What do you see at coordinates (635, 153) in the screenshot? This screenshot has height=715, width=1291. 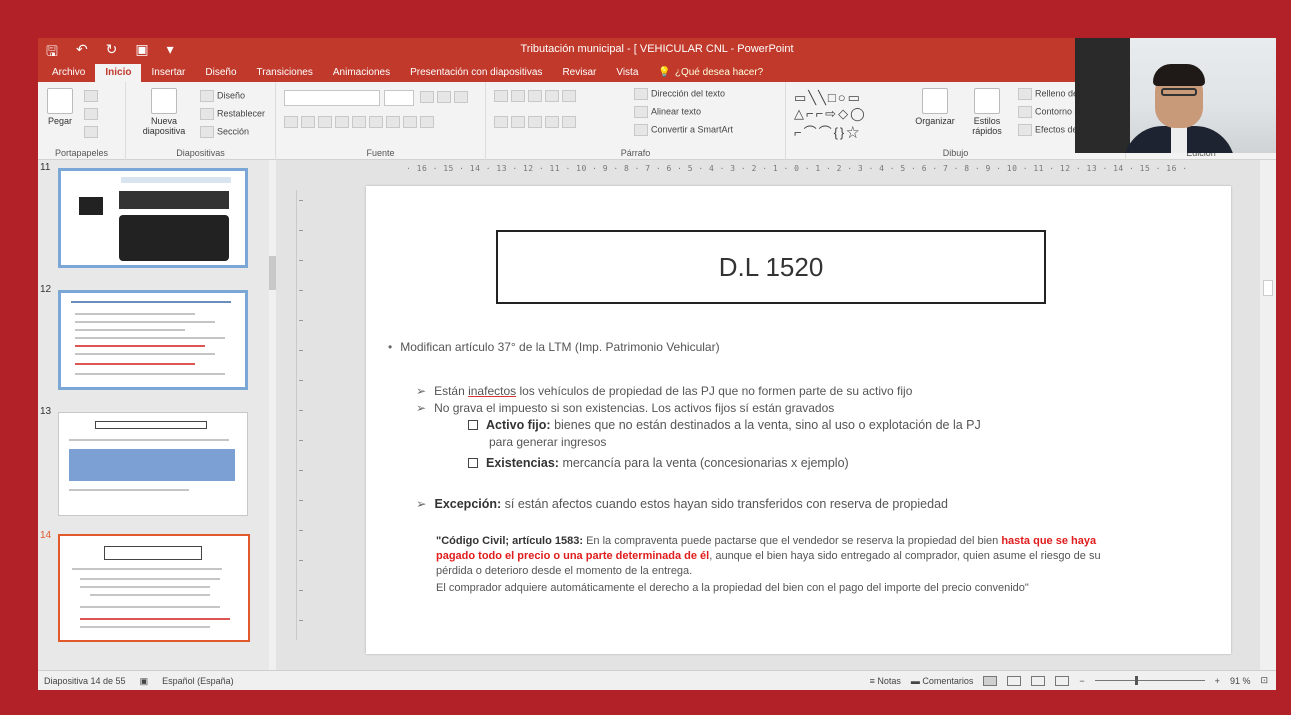 I see `group-label: Párrafo` at bounding box center [635, 153].